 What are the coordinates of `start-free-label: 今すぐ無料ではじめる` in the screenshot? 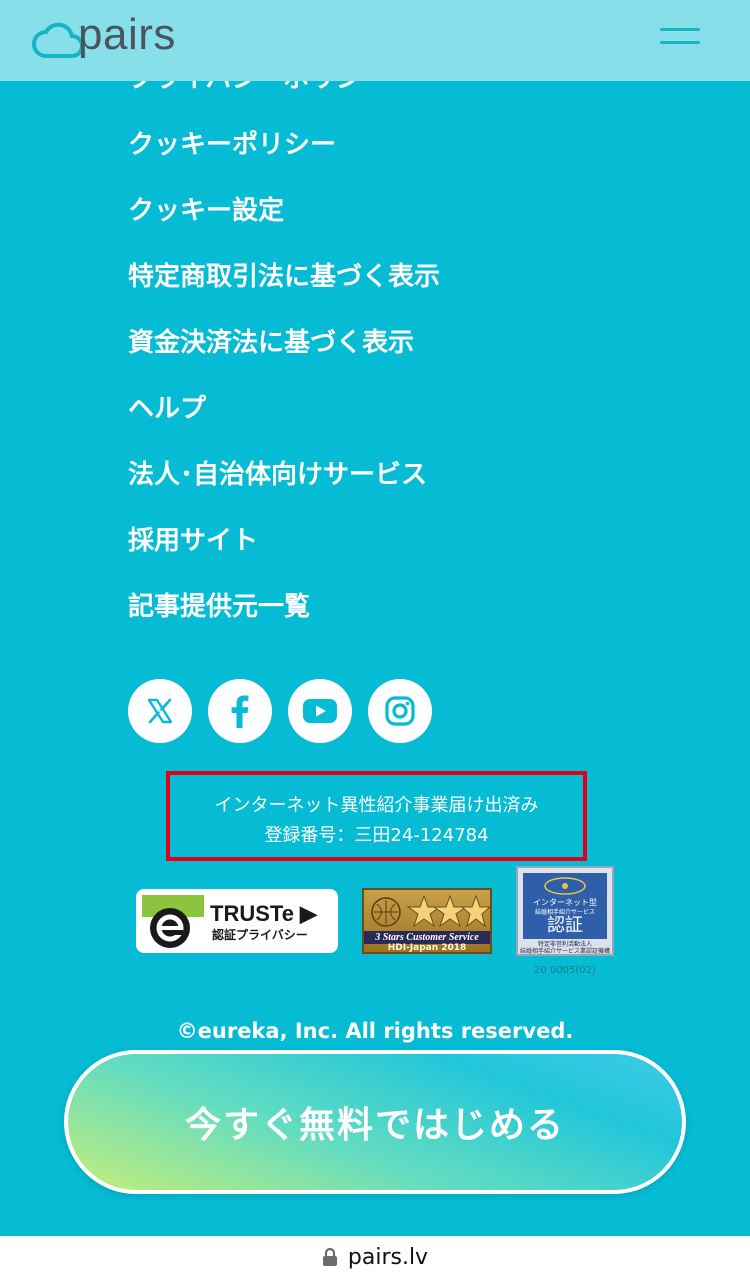 It's located at (374, 1125).